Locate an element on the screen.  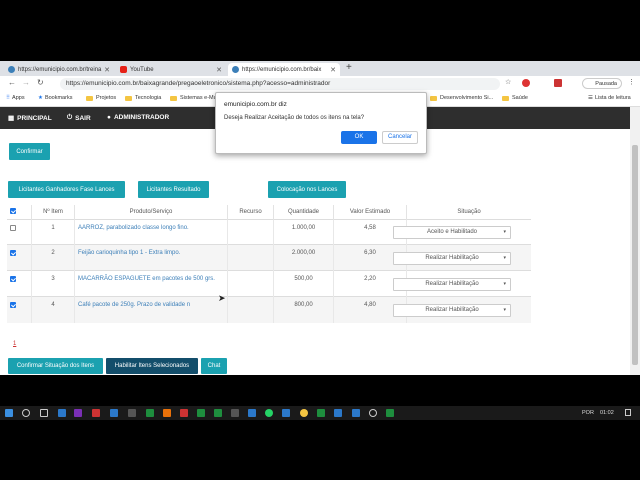
star-icon: ☆ is located at coordinates (508, 82).